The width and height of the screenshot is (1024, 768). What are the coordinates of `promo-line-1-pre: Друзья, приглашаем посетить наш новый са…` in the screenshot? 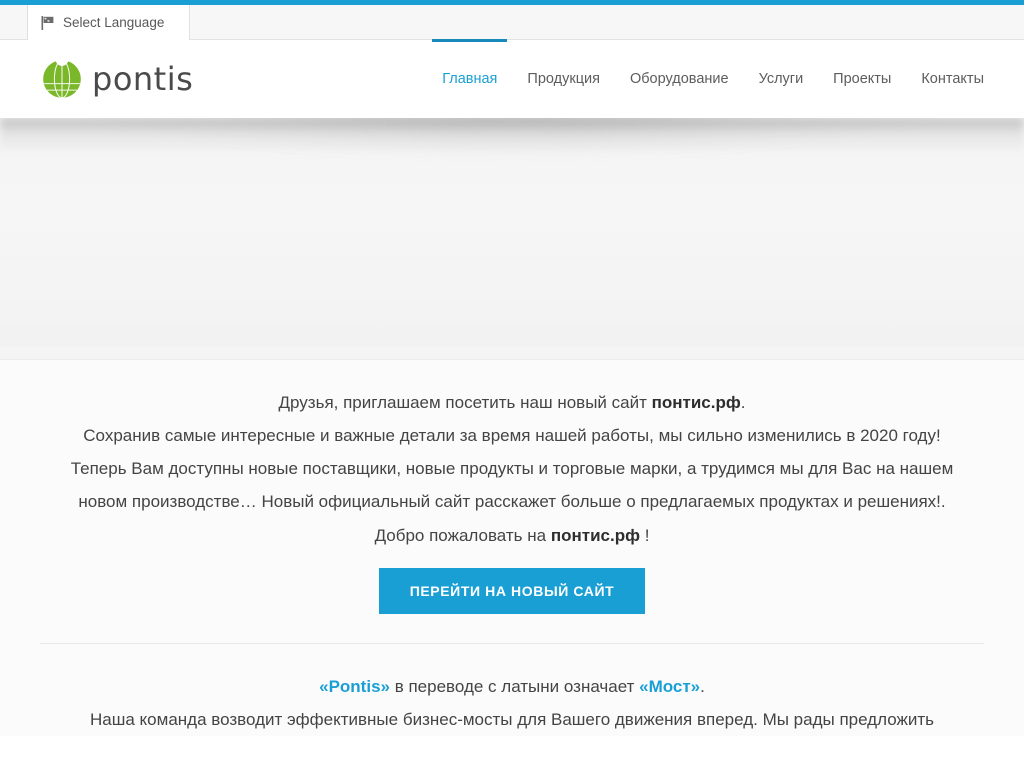 It's located at (465, 402).